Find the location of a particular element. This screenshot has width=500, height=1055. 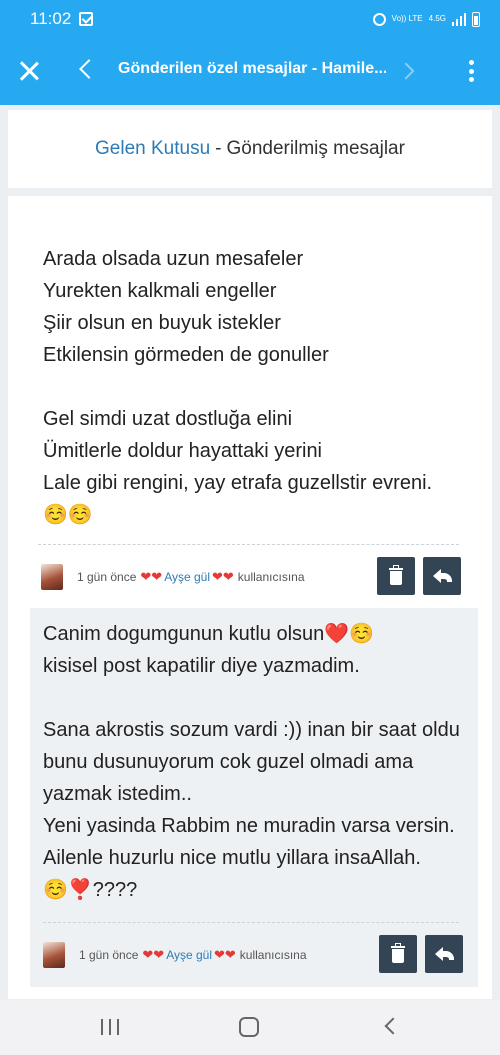

folder-breadcrumb: Gelen Kutusu - Gönderilmiş mesajlar is located at coordinates (250, 149).